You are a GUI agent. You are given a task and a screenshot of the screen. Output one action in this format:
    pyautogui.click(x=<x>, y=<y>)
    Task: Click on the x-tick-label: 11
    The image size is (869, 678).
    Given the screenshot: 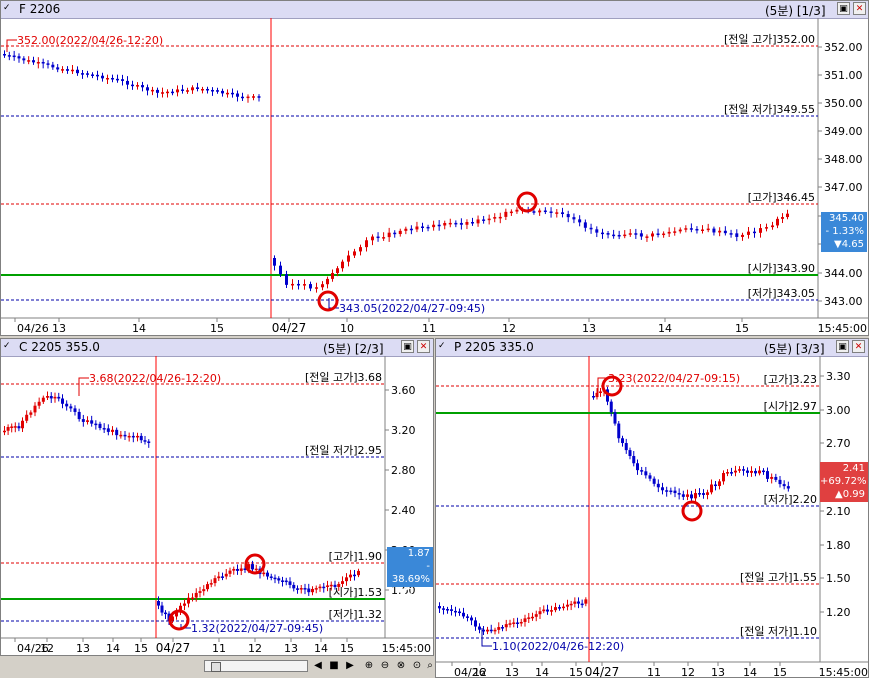 What is the action you would take?
    pyautogui.click(x=219, y=648)
    